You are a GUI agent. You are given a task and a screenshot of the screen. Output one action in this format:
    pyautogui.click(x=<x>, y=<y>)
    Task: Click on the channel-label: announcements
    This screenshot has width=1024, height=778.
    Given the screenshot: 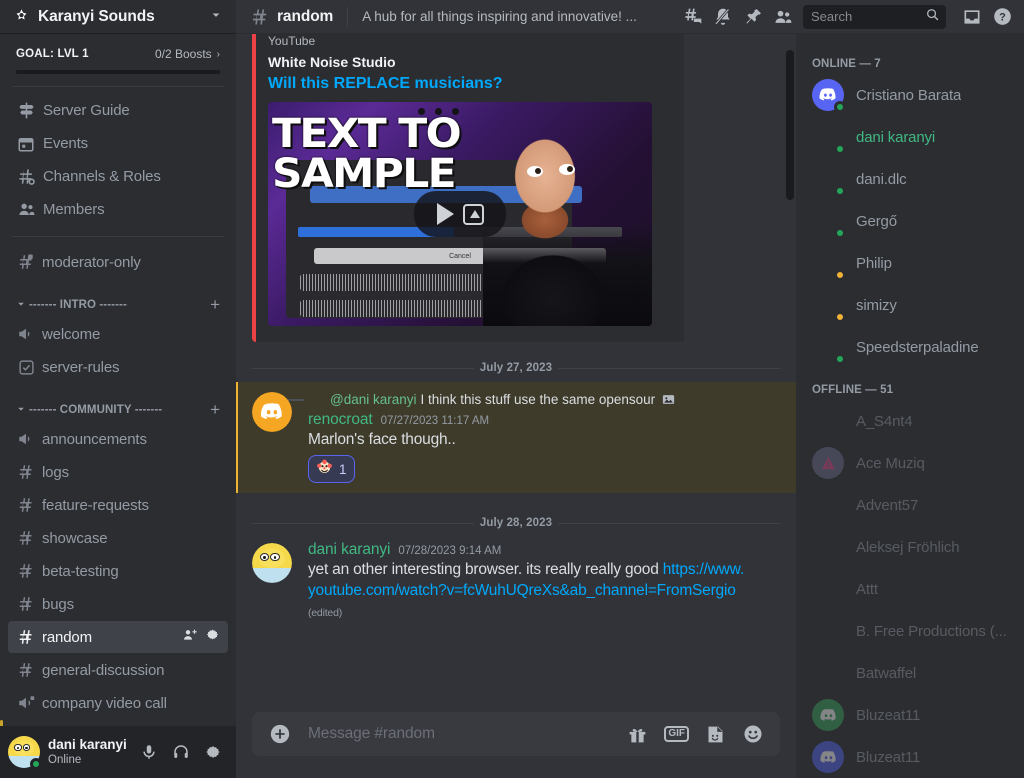 What is the action you would take?
    pyautogui.click(x=94, y=439)
    